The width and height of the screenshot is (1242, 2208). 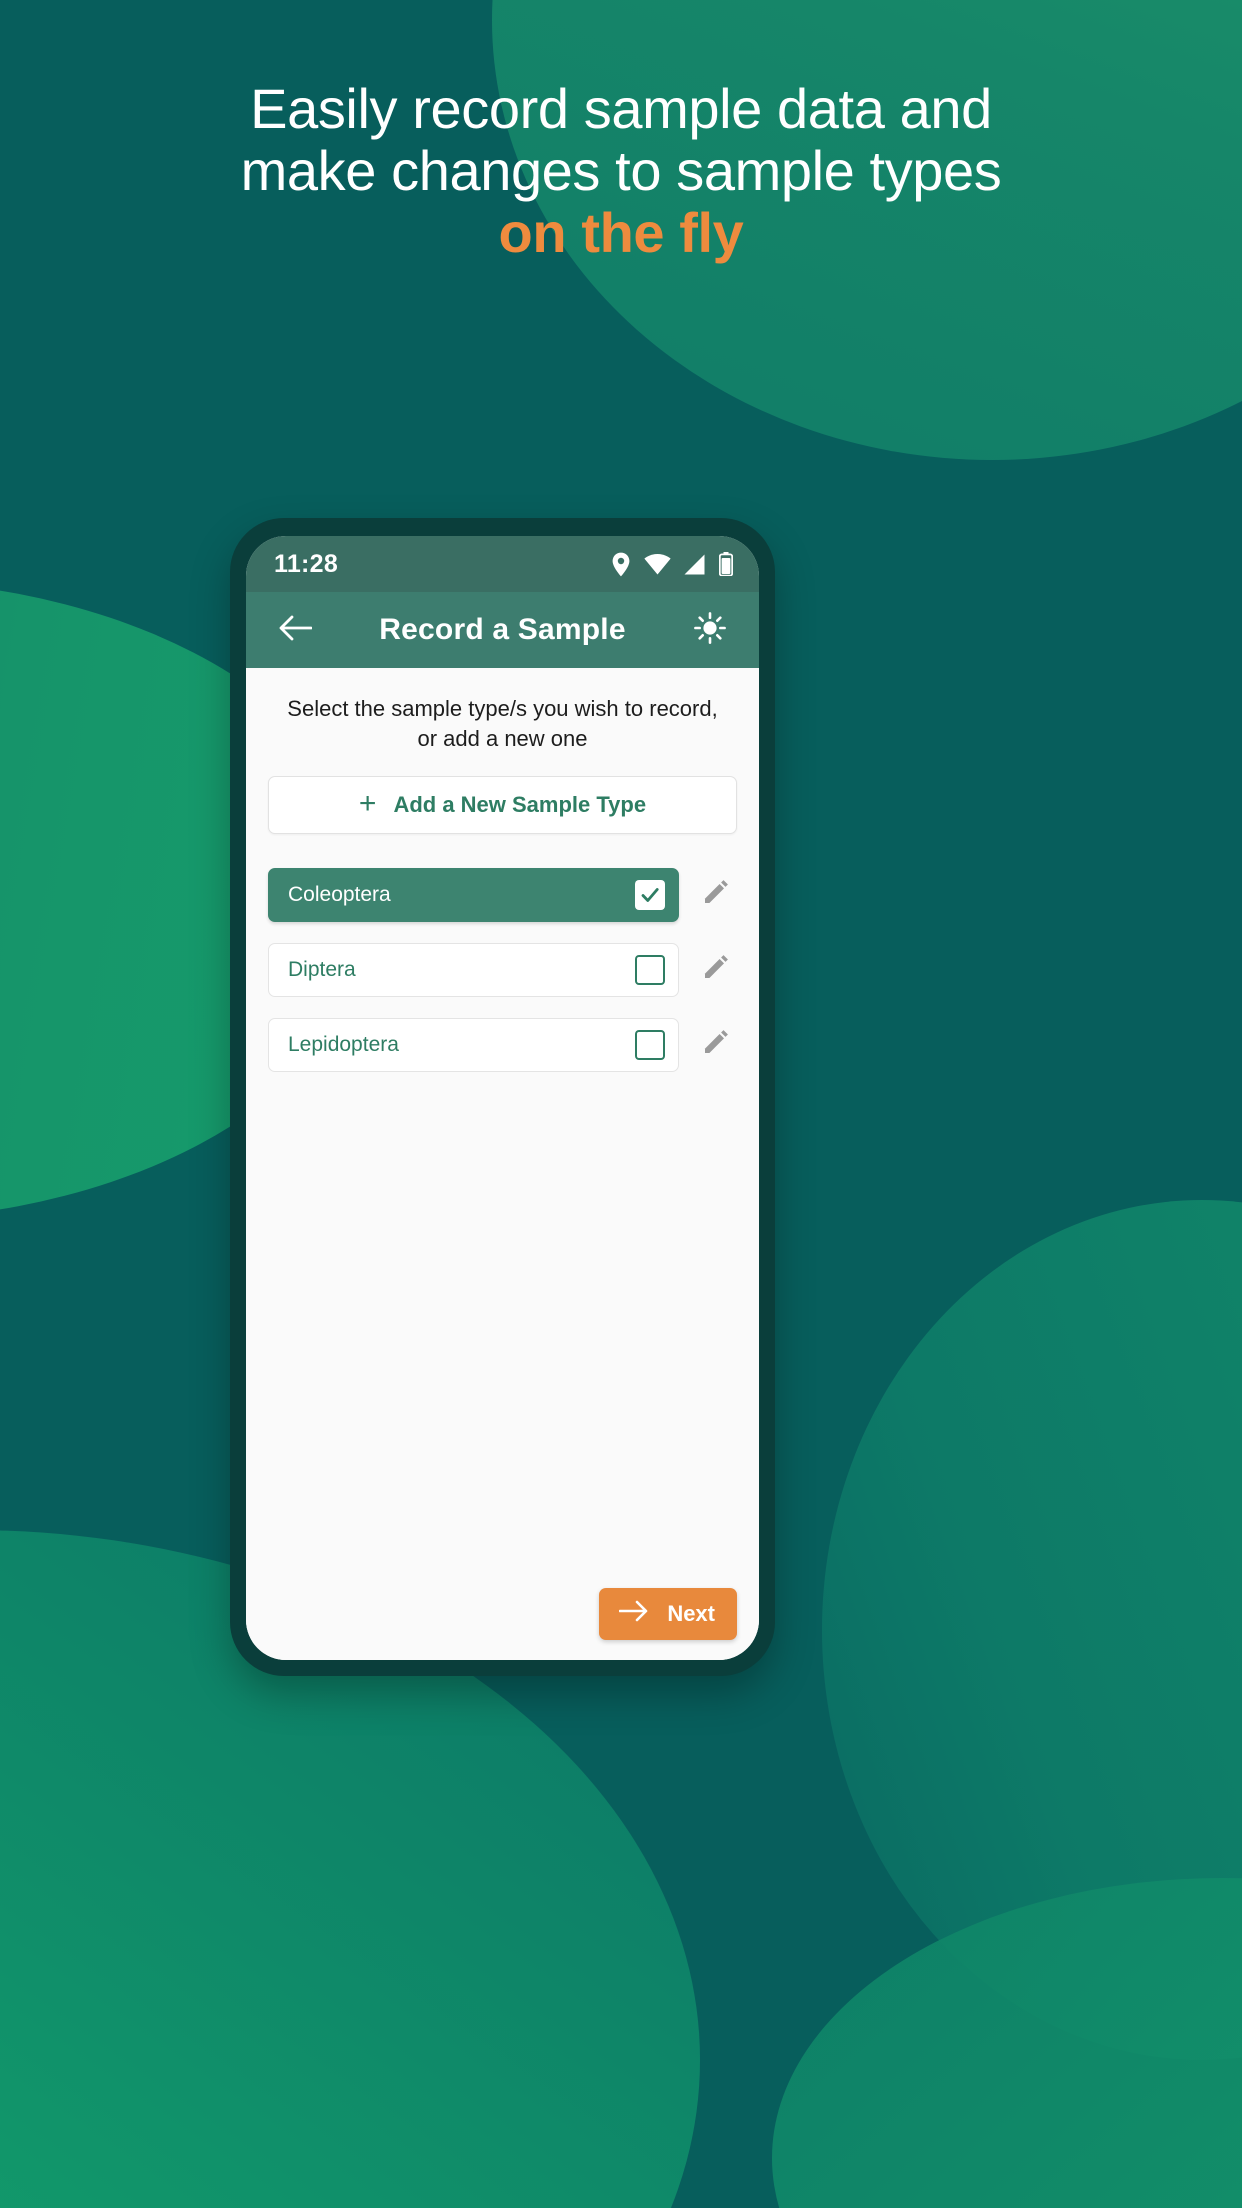 I want to click on sample-type-row: Diptera, so click(x=502, y=970).